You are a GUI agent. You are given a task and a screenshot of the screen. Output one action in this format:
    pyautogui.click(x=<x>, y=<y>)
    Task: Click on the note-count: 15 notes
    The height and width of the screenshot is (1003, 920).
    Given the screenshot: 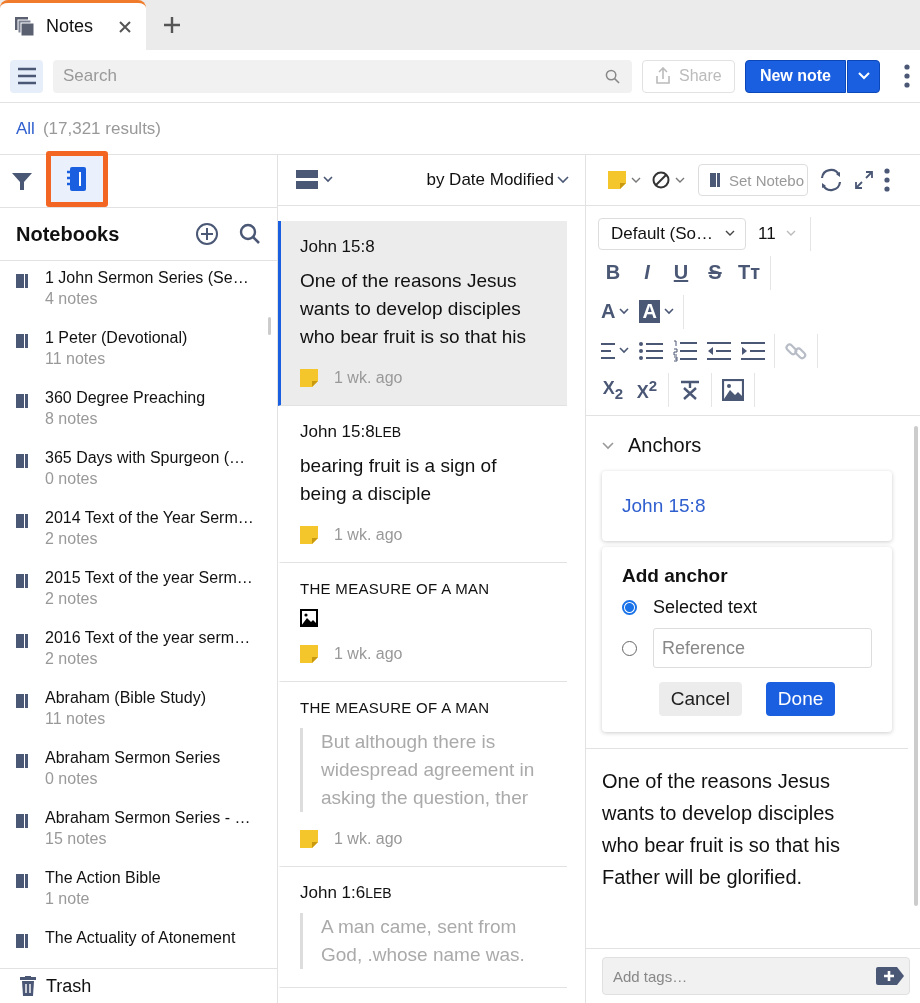 What is the action you would take?
    pyautogui.click(x=76, y=839)
    